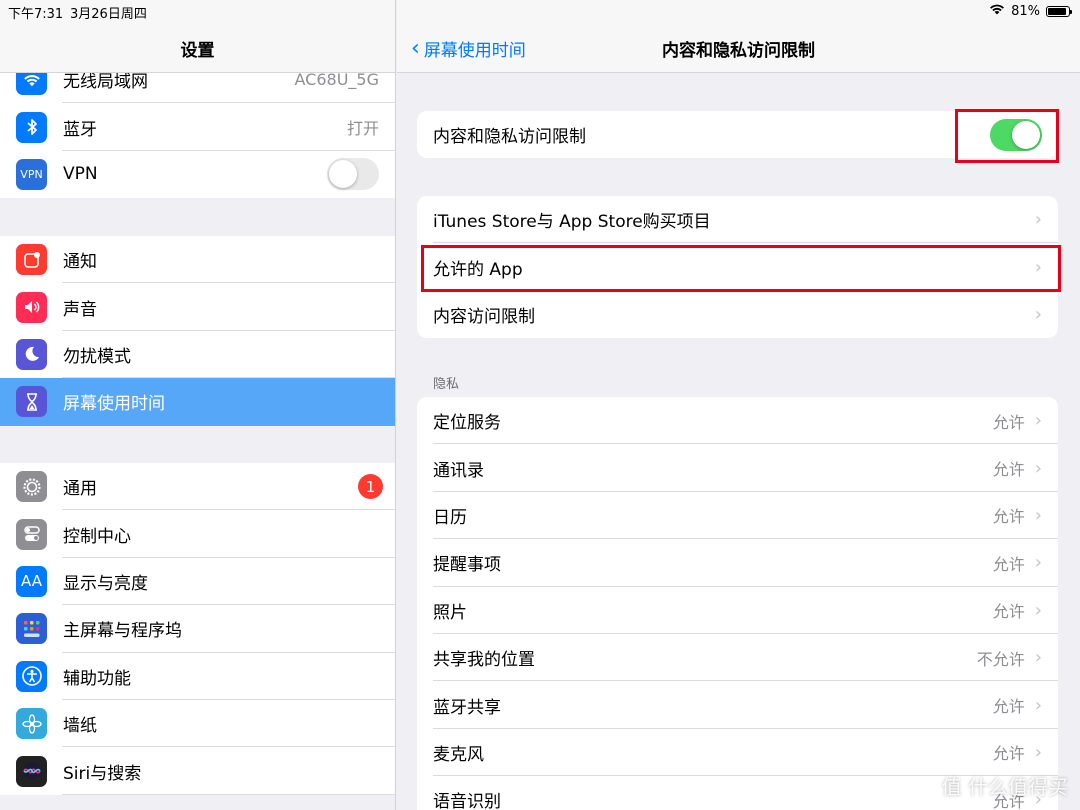 The image size is (1080, 810). I want to click on home-screen-icon, so click(31, 629).